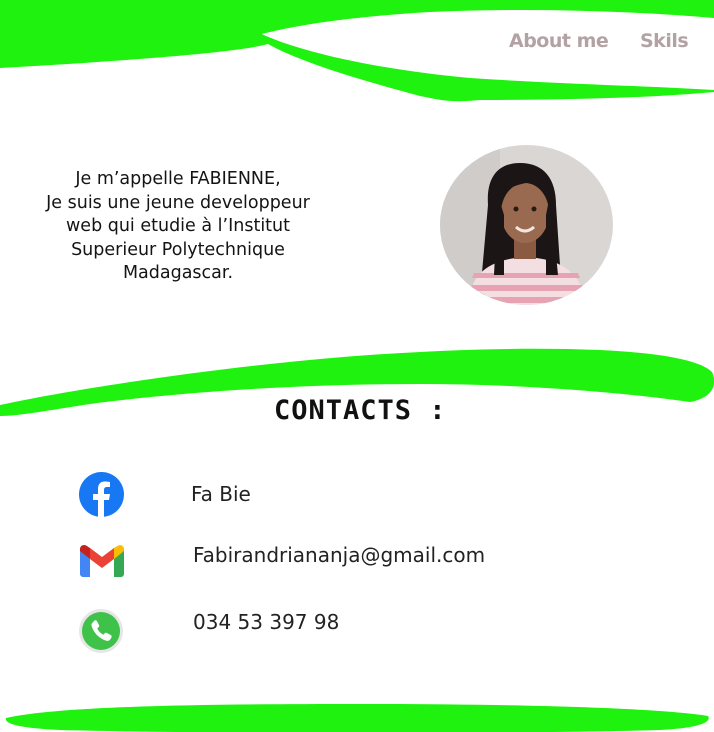  Describe the element at coordinates (101, 631) in the screenshot. I see `phone-icon` at that location.